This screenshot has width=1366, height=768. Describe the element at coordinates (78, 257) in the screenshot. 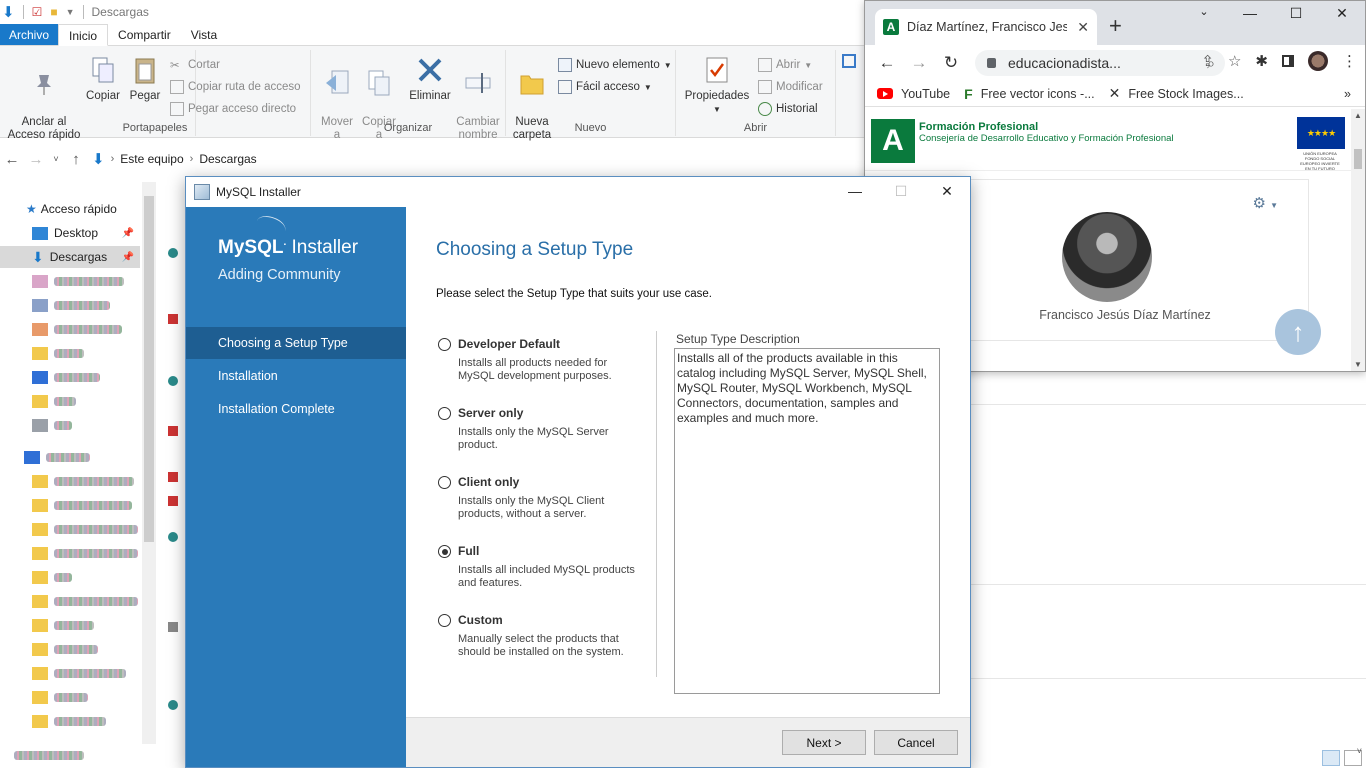

I see `nav-downloads-label: Descargas` at that location.